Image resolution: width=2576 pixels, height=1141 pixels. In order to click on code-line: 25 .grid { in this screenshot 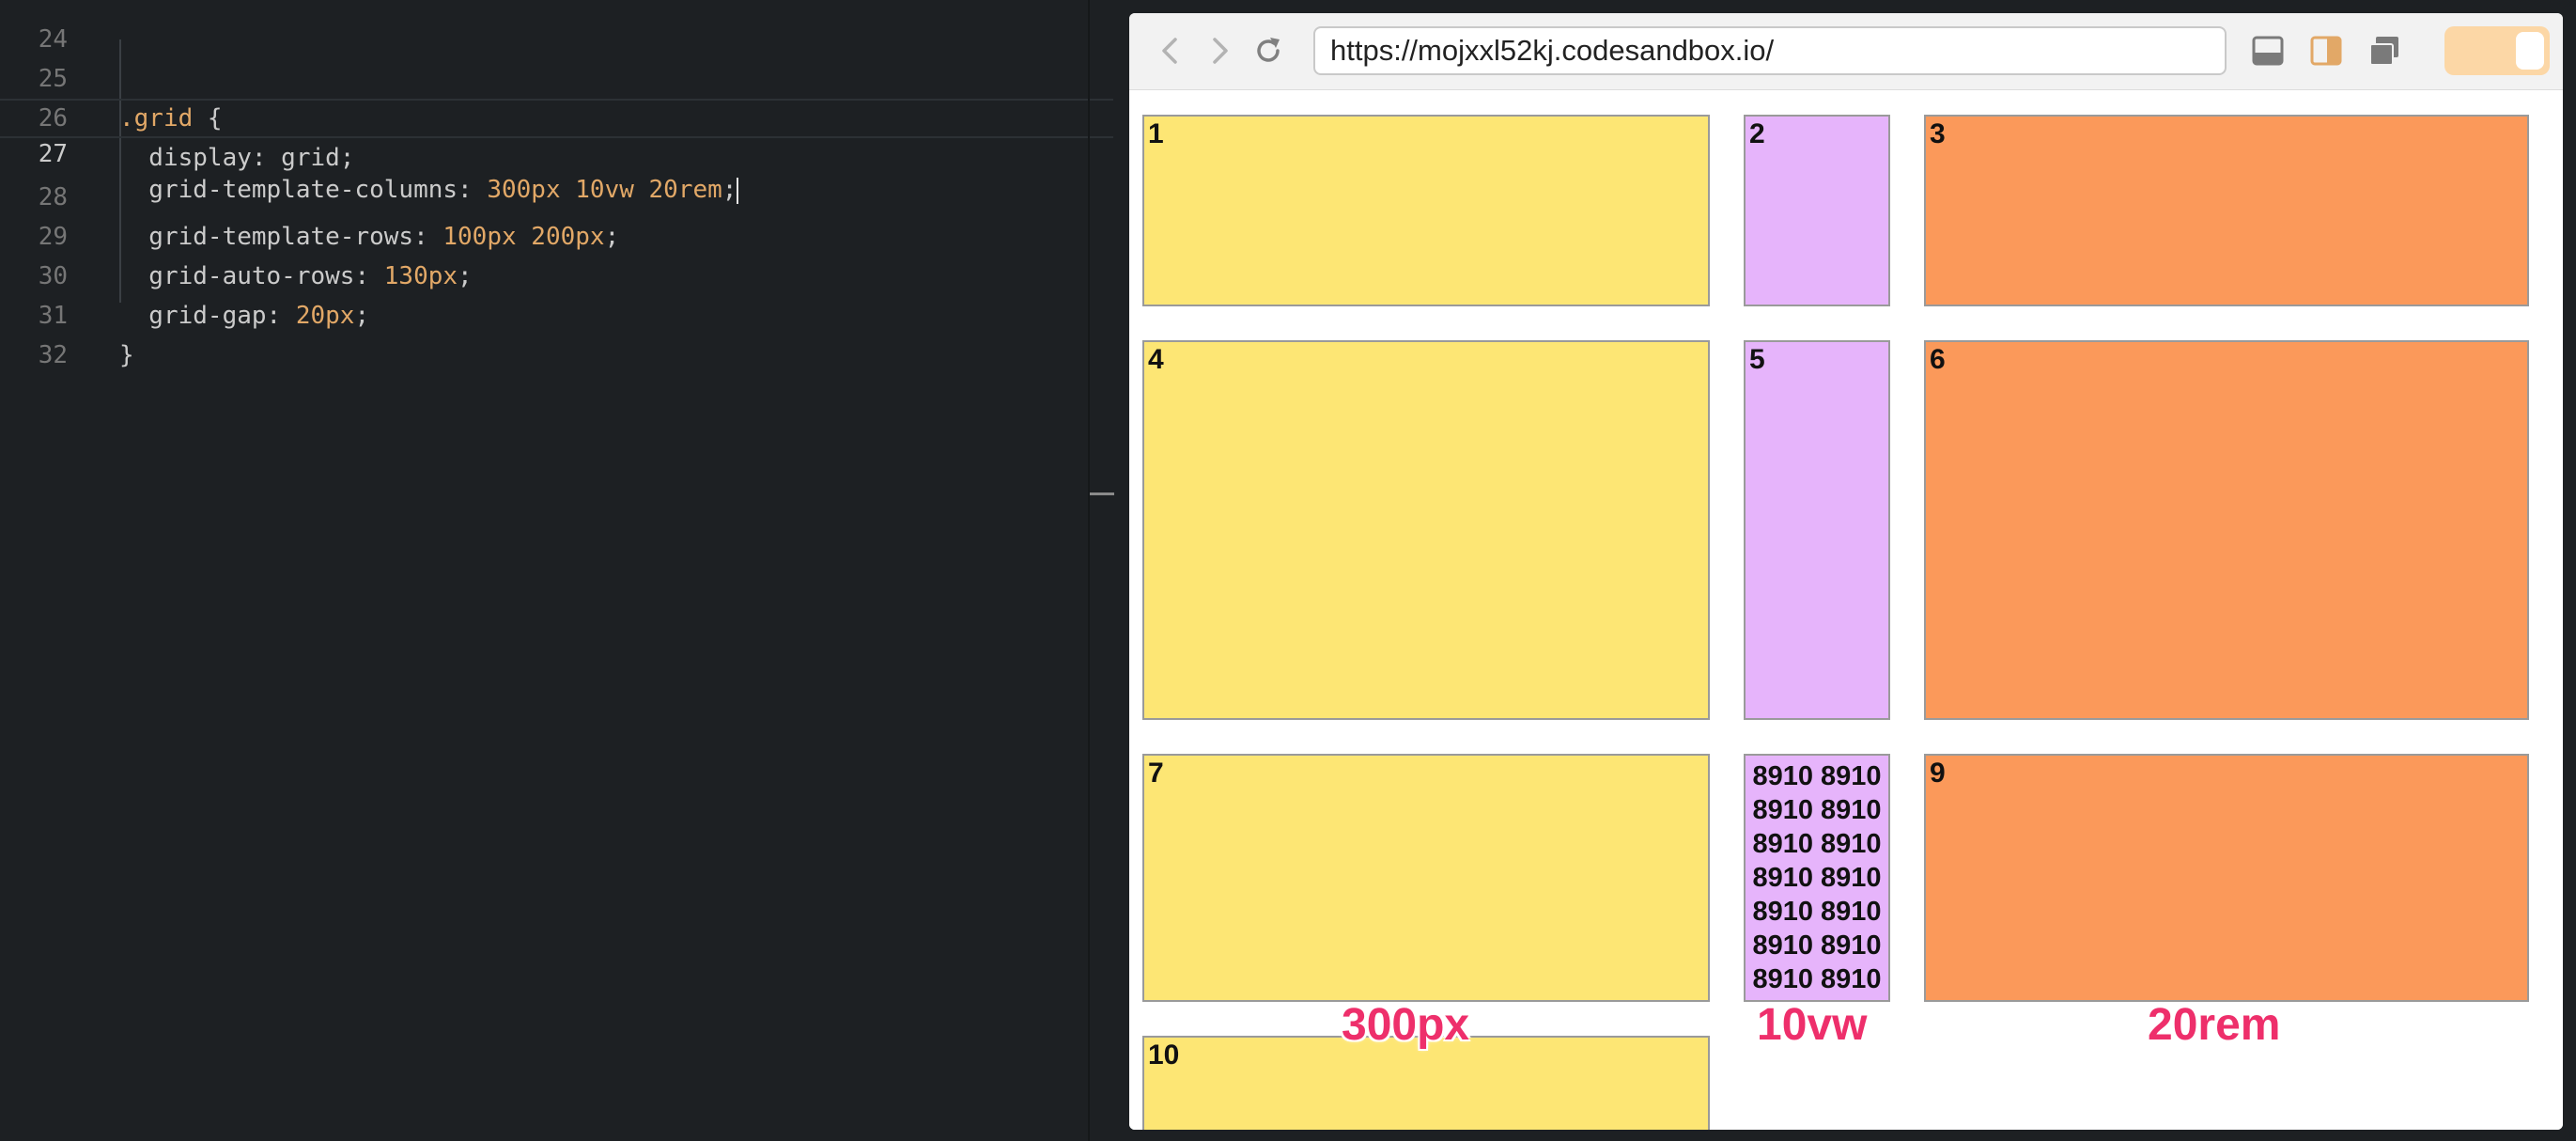, I will do `click(556, 77)`.